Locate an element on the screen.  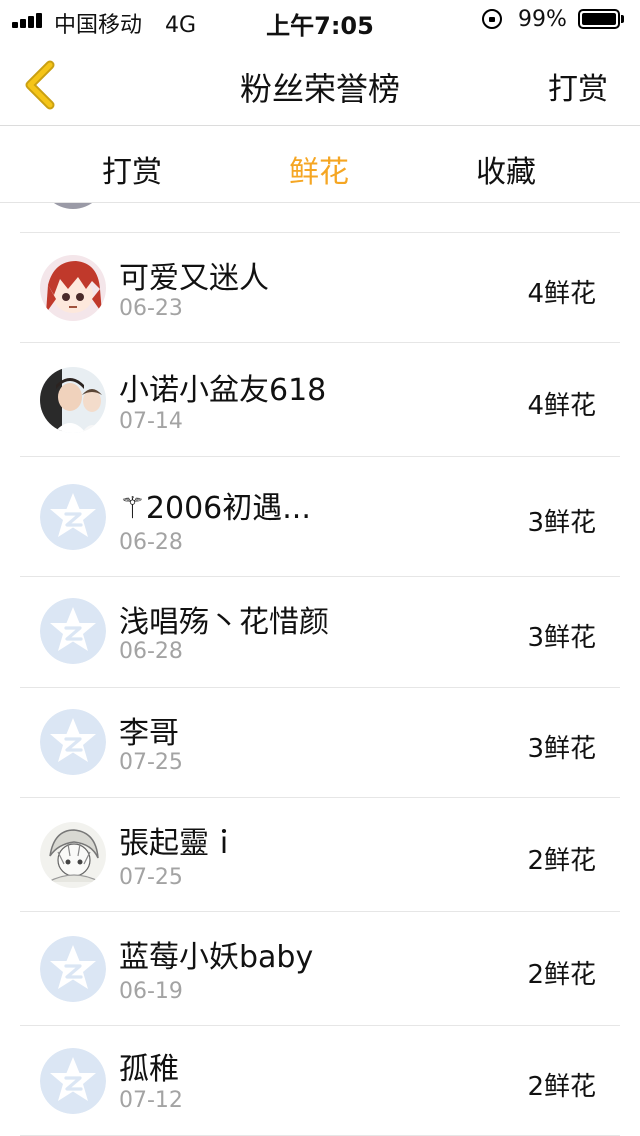
fan-name: 李哥 is located at coordinates (149, 733).